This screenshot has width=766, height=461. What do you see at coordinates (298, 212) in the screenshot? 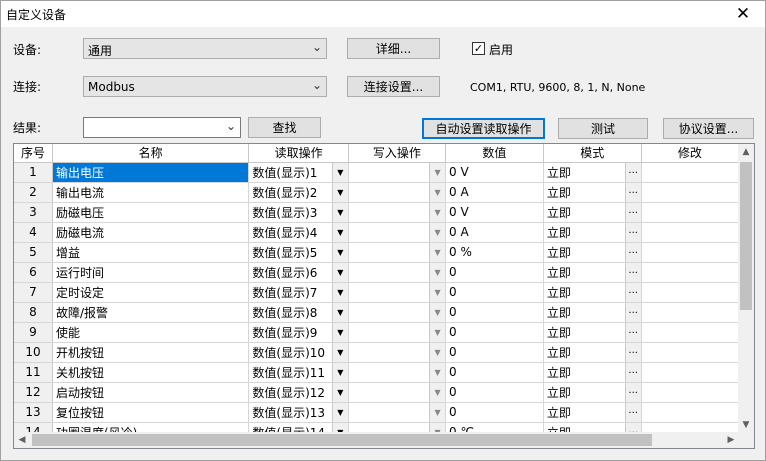
I see `read-op-cell: 数值(显示)3 ▼` at bounding box center [298, 212].